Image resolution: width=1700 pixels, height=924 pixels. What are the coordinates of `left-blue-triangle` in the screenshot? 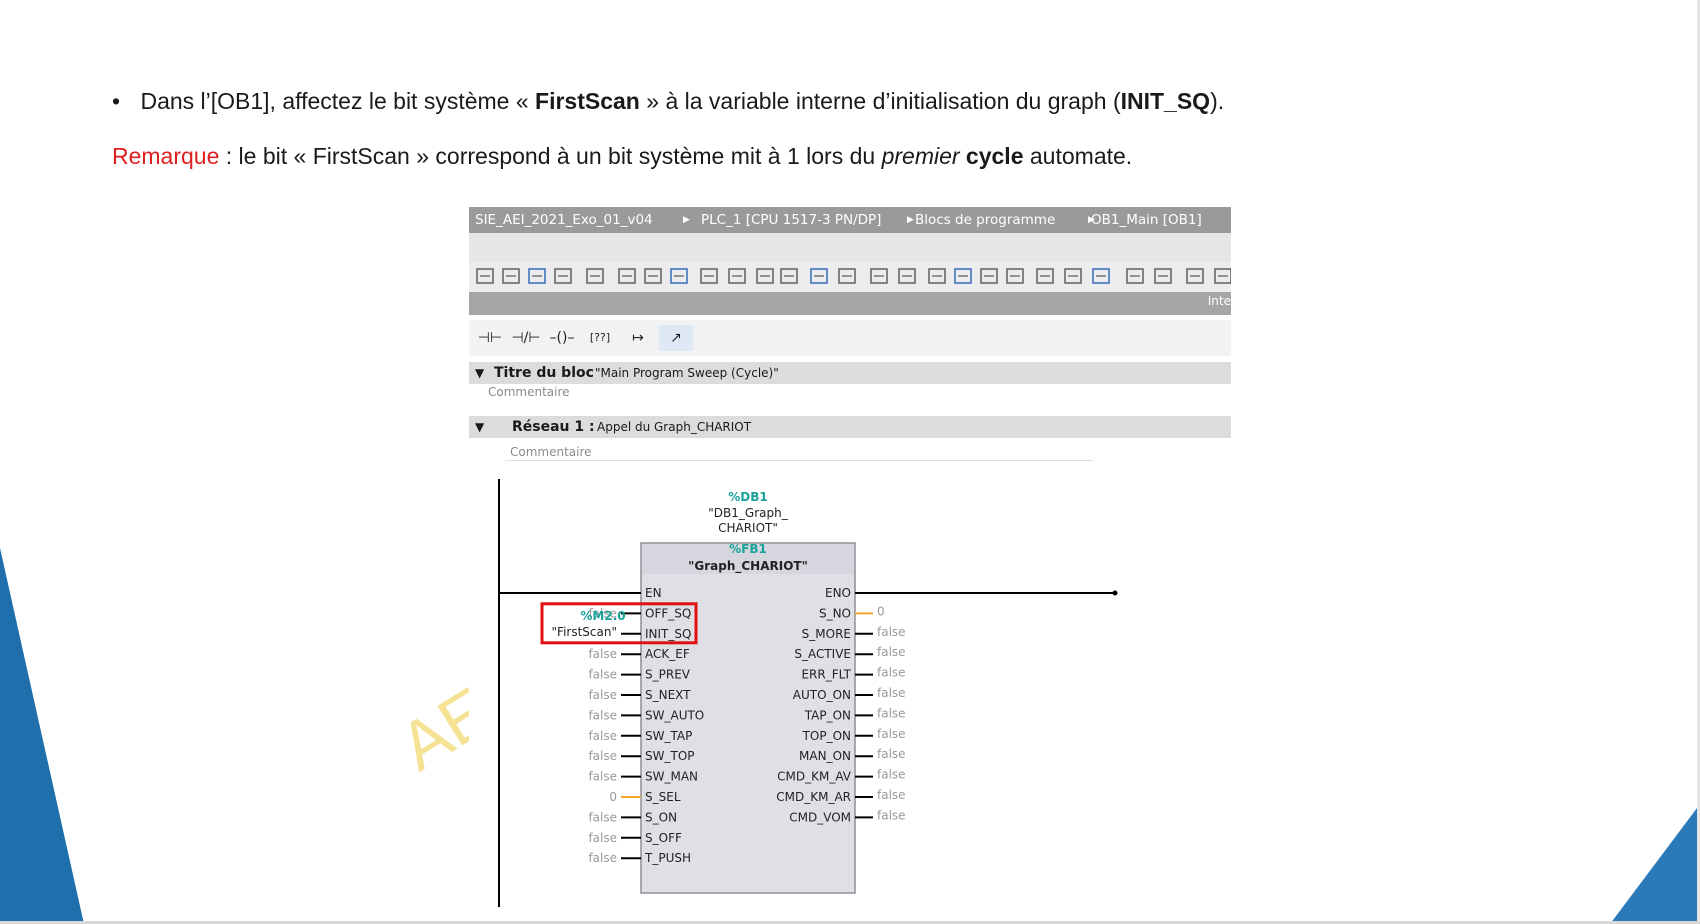 It's located at (42, 736).